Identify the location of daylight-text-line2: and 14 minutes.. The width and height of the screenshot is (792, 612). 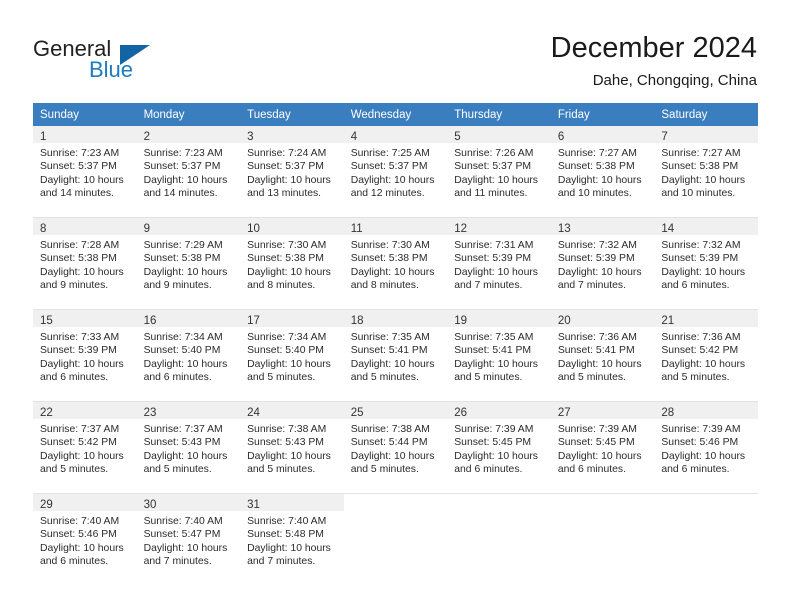
(180, 194).